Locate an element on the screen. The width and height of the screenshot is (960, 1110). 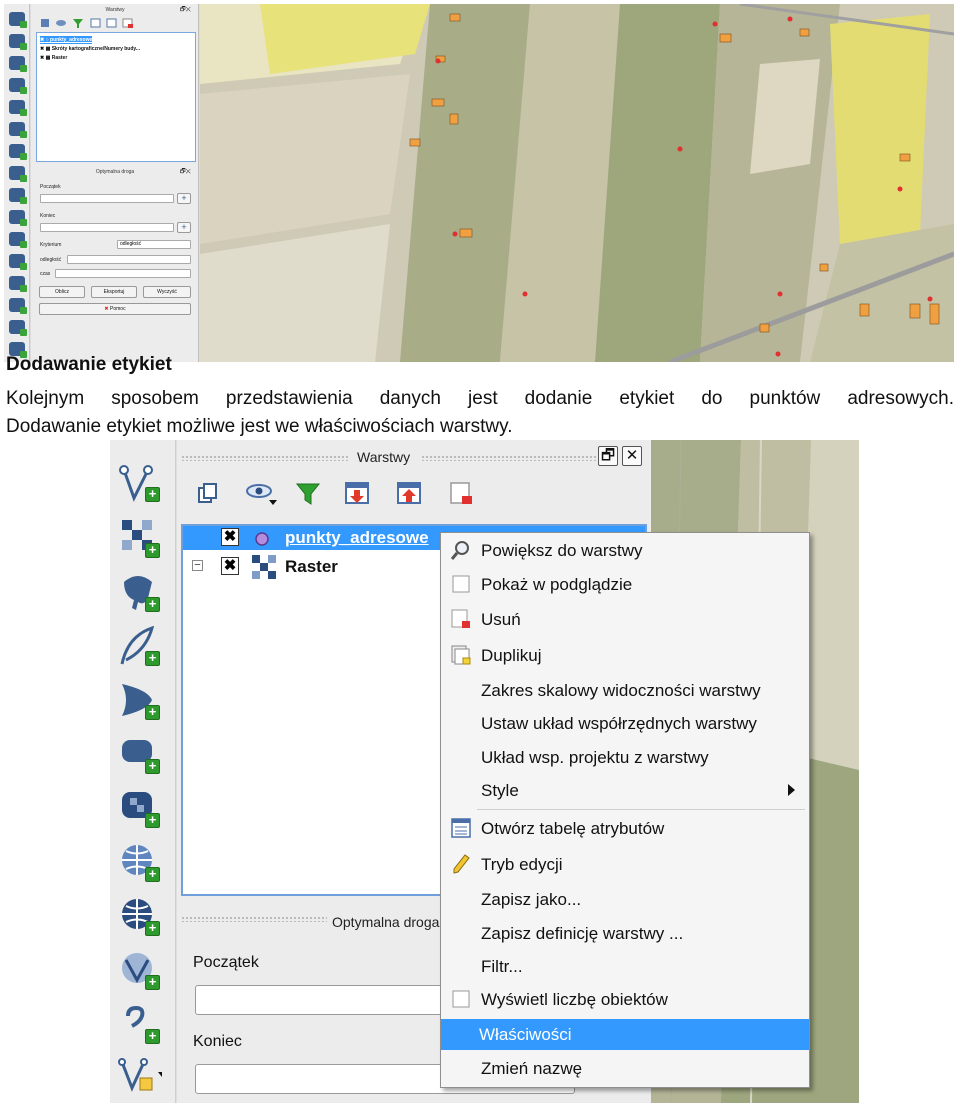
layer-name-punkty: punkty_adresowe is located at coordinates (357, 538).